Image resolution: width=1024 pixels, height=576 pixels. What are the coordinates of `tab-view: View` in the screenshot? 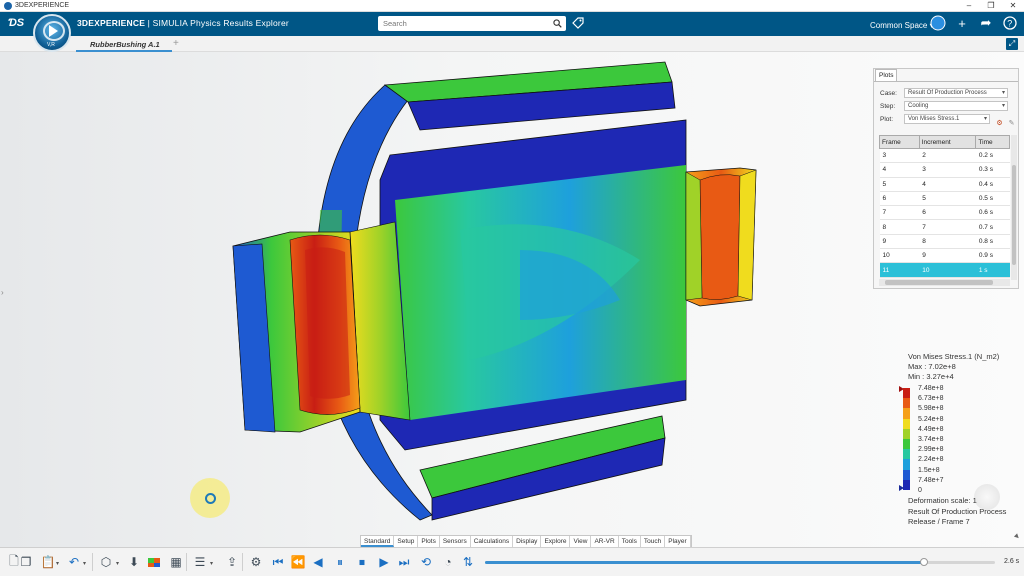 It's located at (581, 541).